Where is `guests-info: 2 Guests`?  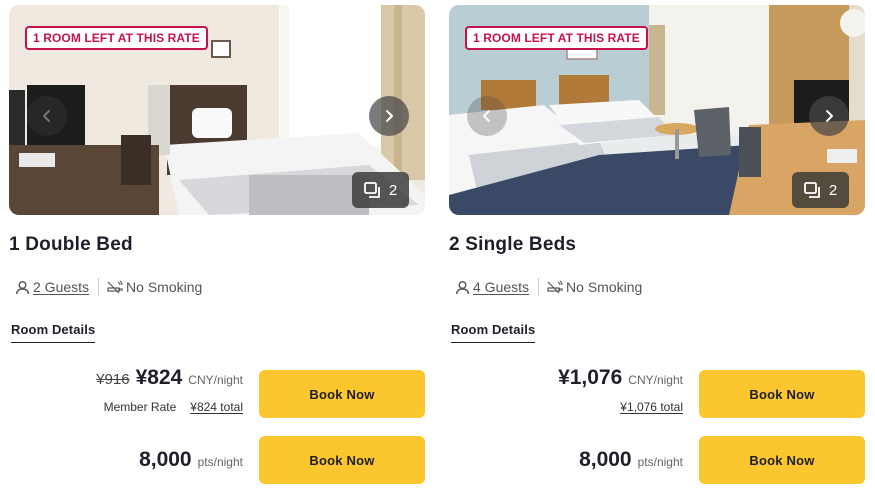 guests-info: 2 Guests is located at coordinates (52, 287).